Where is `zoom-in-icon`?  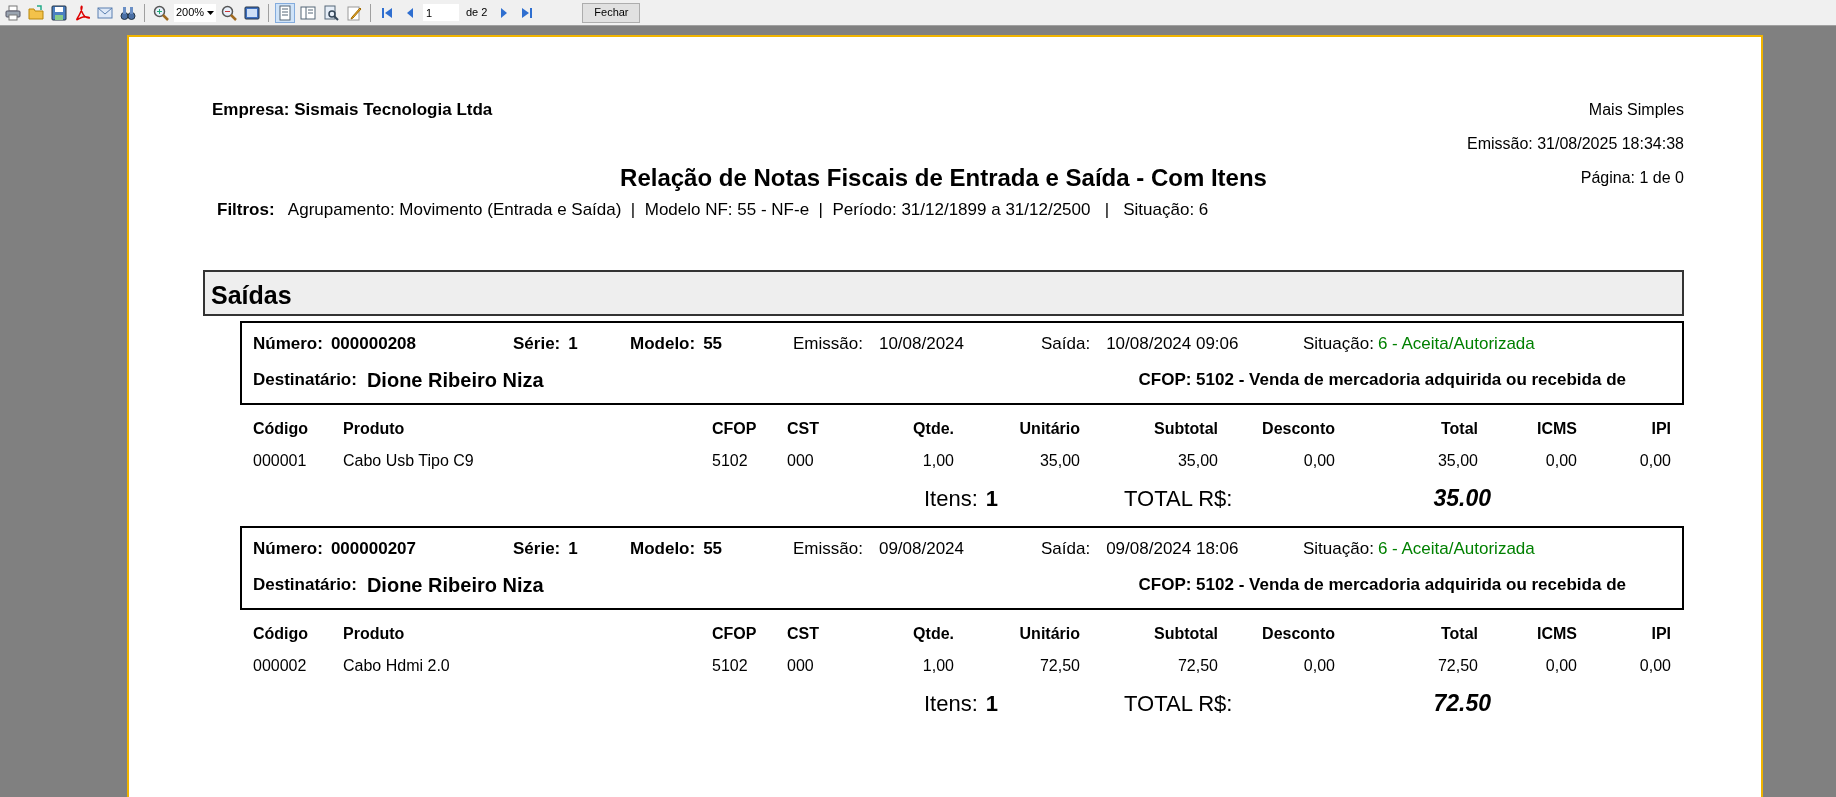
zoom-in-icon is located at coordinates (161, 12).